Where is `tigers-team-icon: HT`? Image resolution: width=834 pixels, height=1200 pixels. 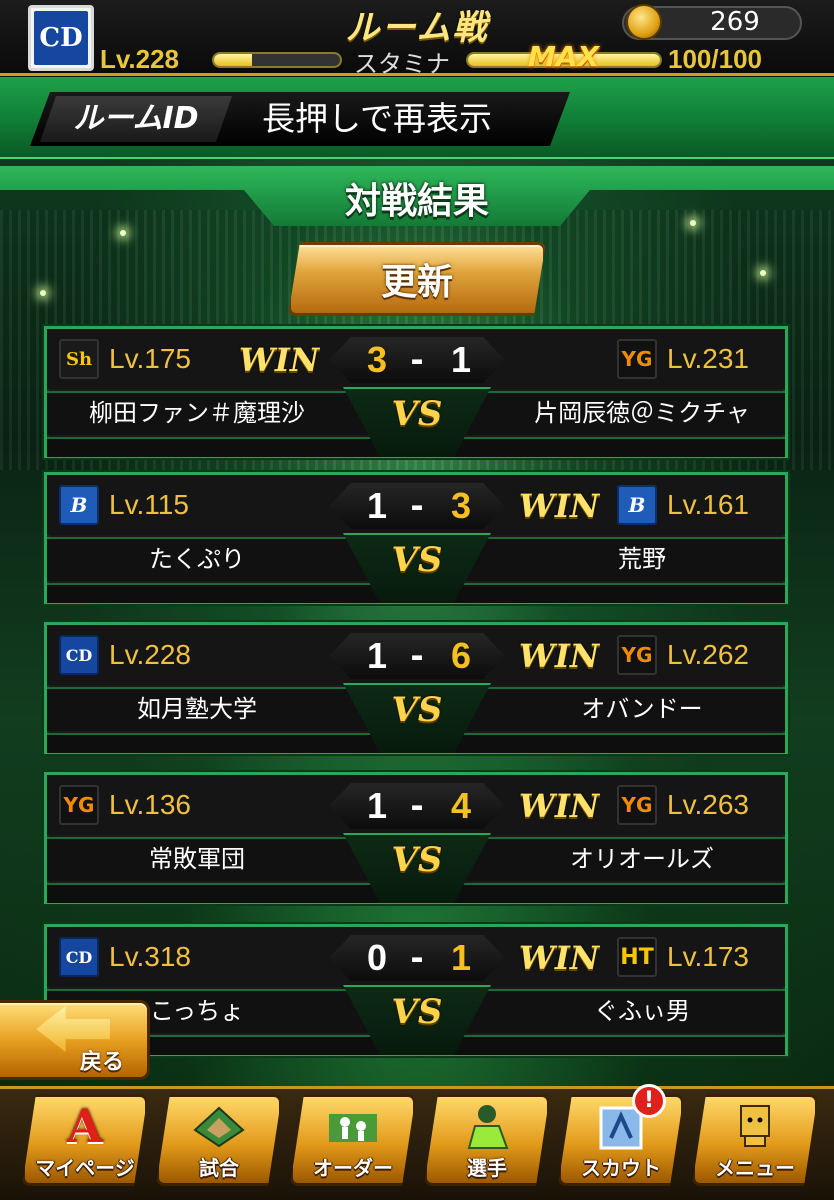
tigers-team-icon: HT is located at coordinates (637, 957).